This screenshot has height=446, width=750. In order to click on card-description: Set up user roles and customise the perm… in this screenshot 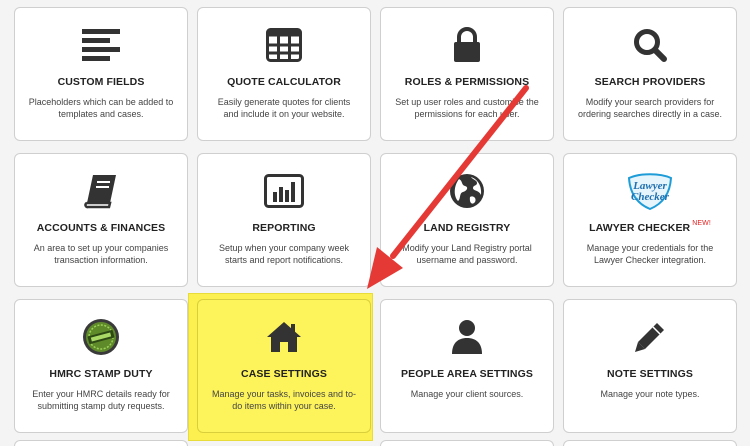, I will do `click(467, 108)`.